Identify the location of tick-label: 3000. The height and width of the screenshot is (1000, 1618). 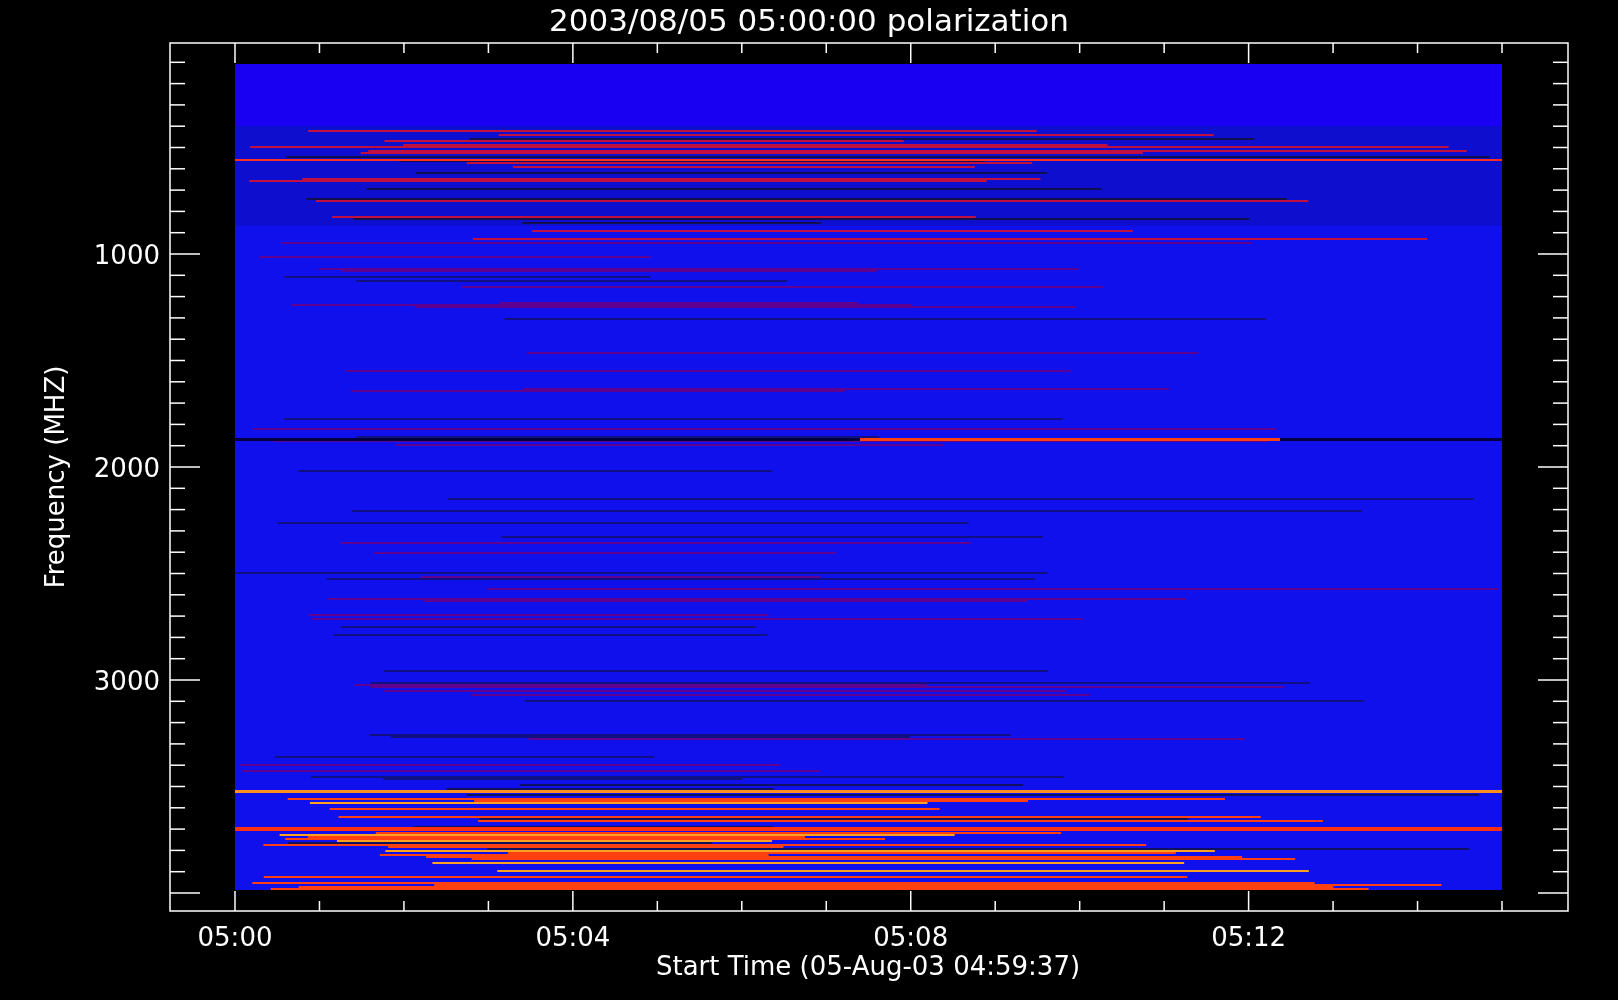
(126, 681).